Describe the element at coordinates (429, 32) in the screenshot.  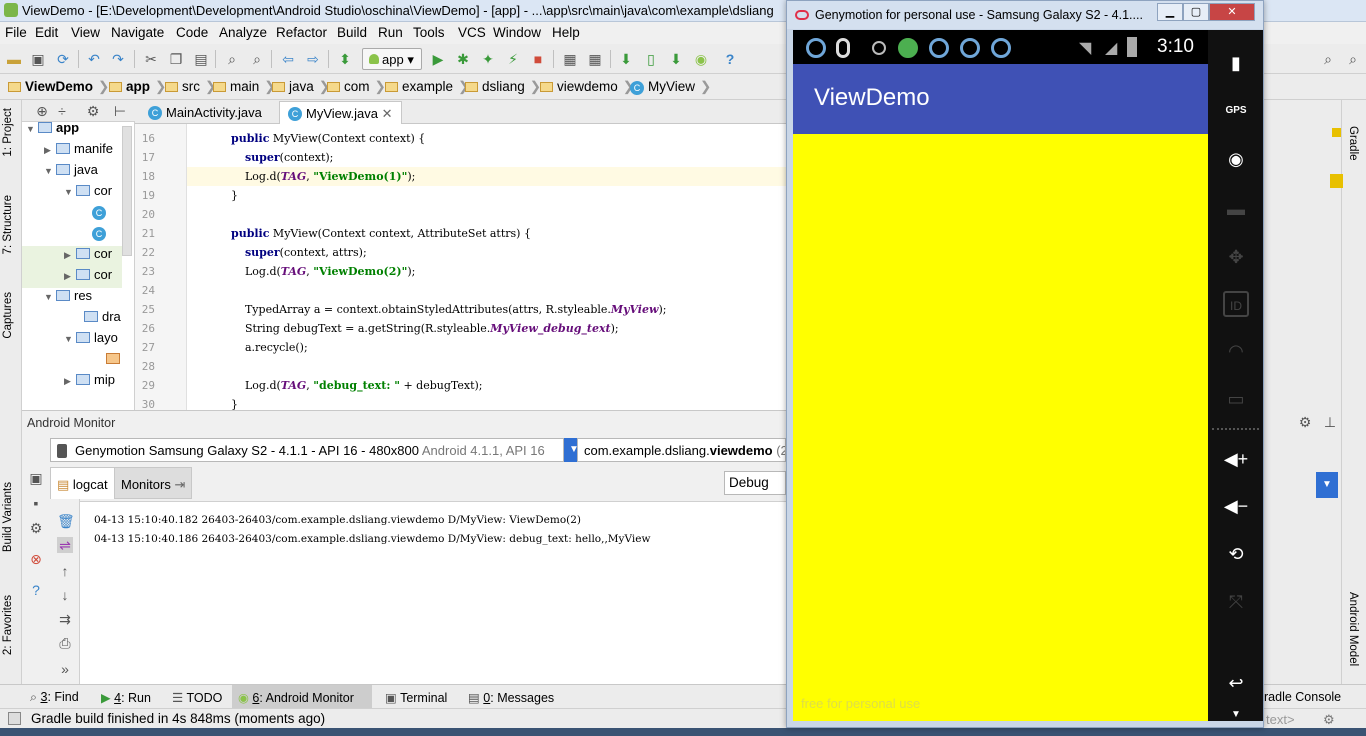
I see `menu-tools: Tools` at that location.